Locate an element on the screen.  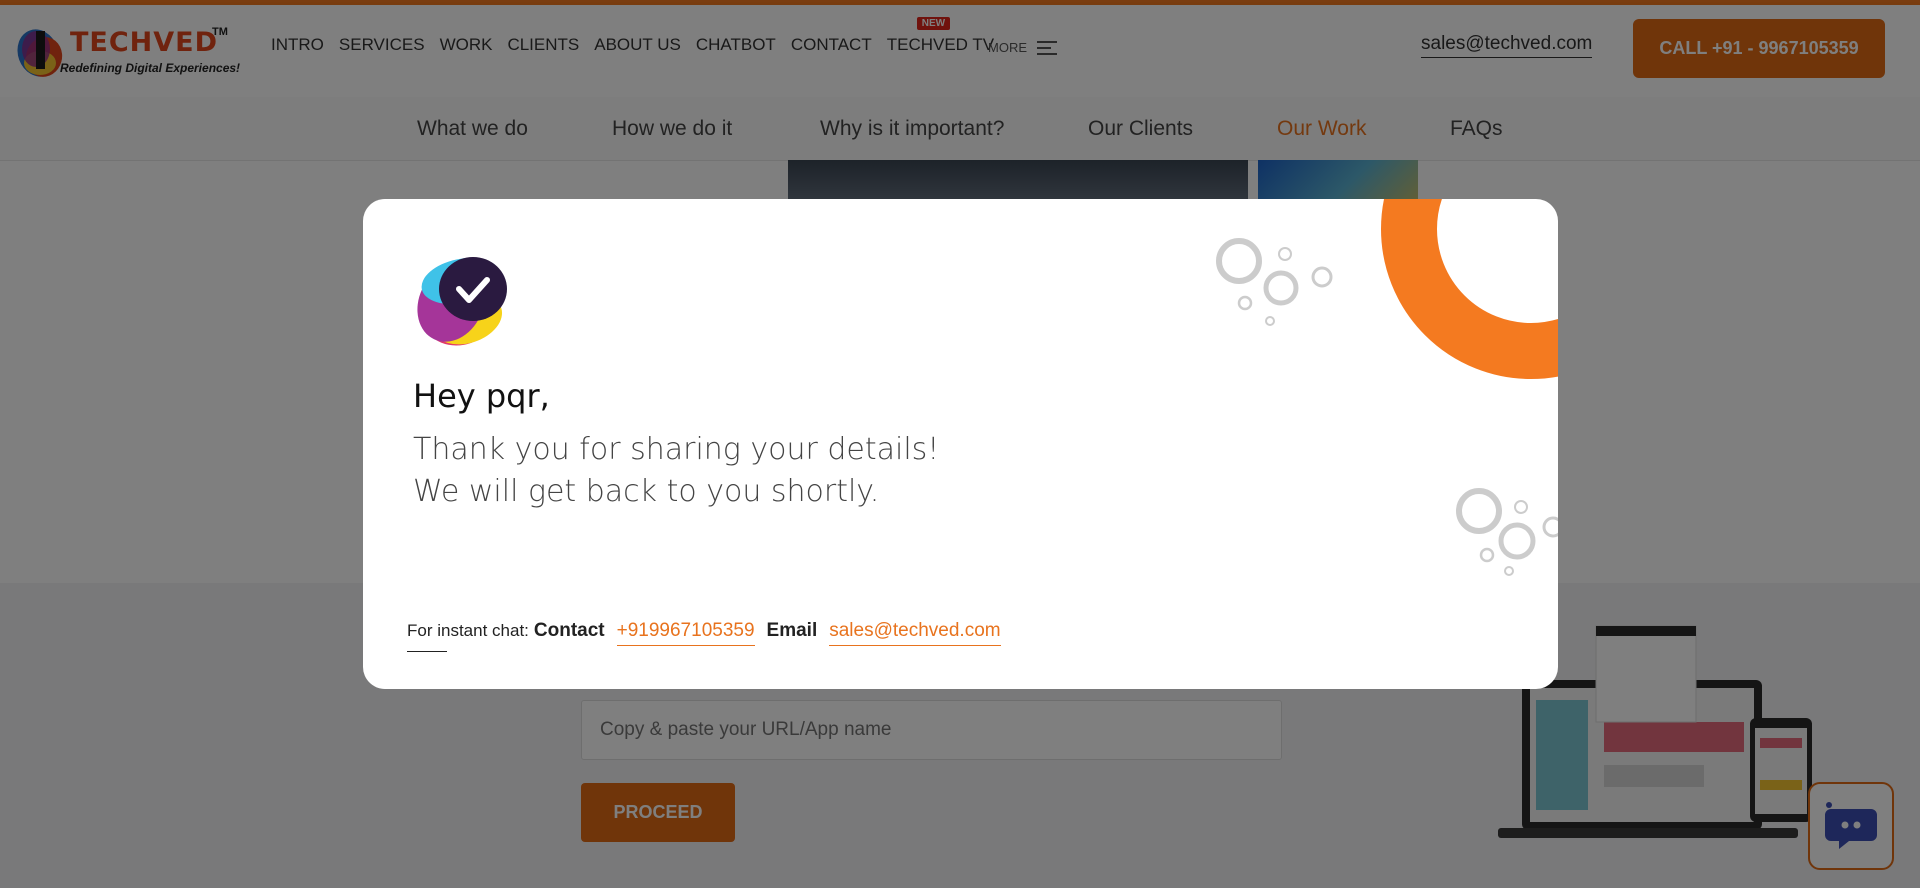
email-label: Email is located at coordinates (792, 630).